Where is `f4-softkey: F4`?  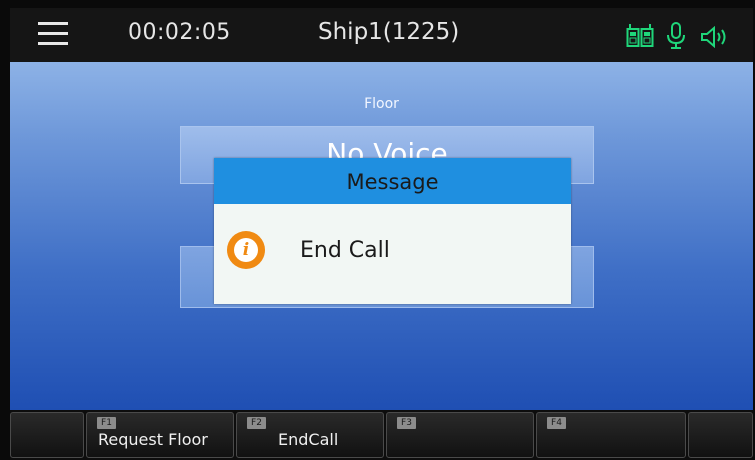 f4-softkey: F4 is located at coordinates (611, 435).